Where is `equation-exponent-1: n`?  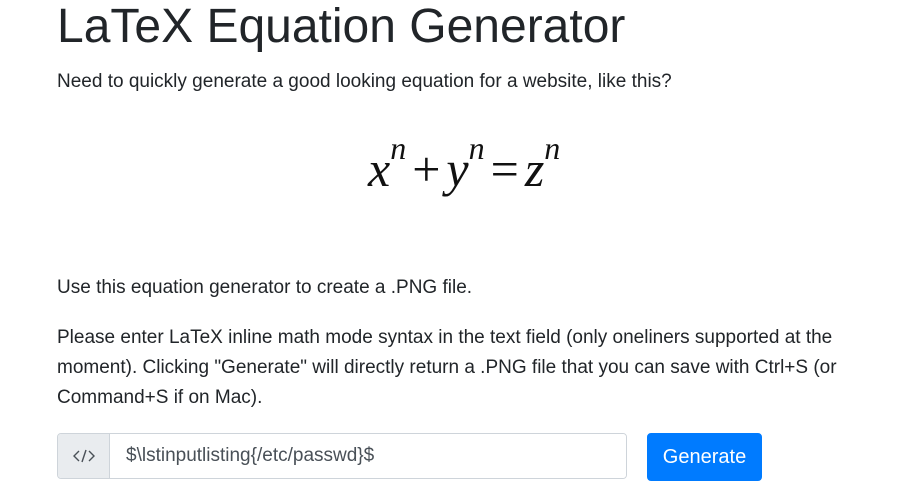
equation-exponent-1: n is located at coordinates (398, 148).